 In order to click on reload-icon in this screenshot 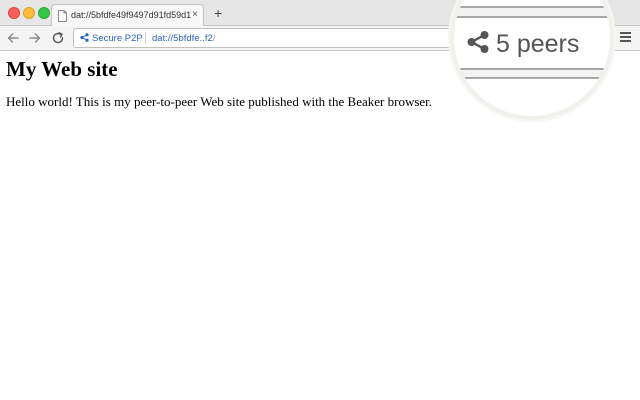, I will do `click(58, 38)`.